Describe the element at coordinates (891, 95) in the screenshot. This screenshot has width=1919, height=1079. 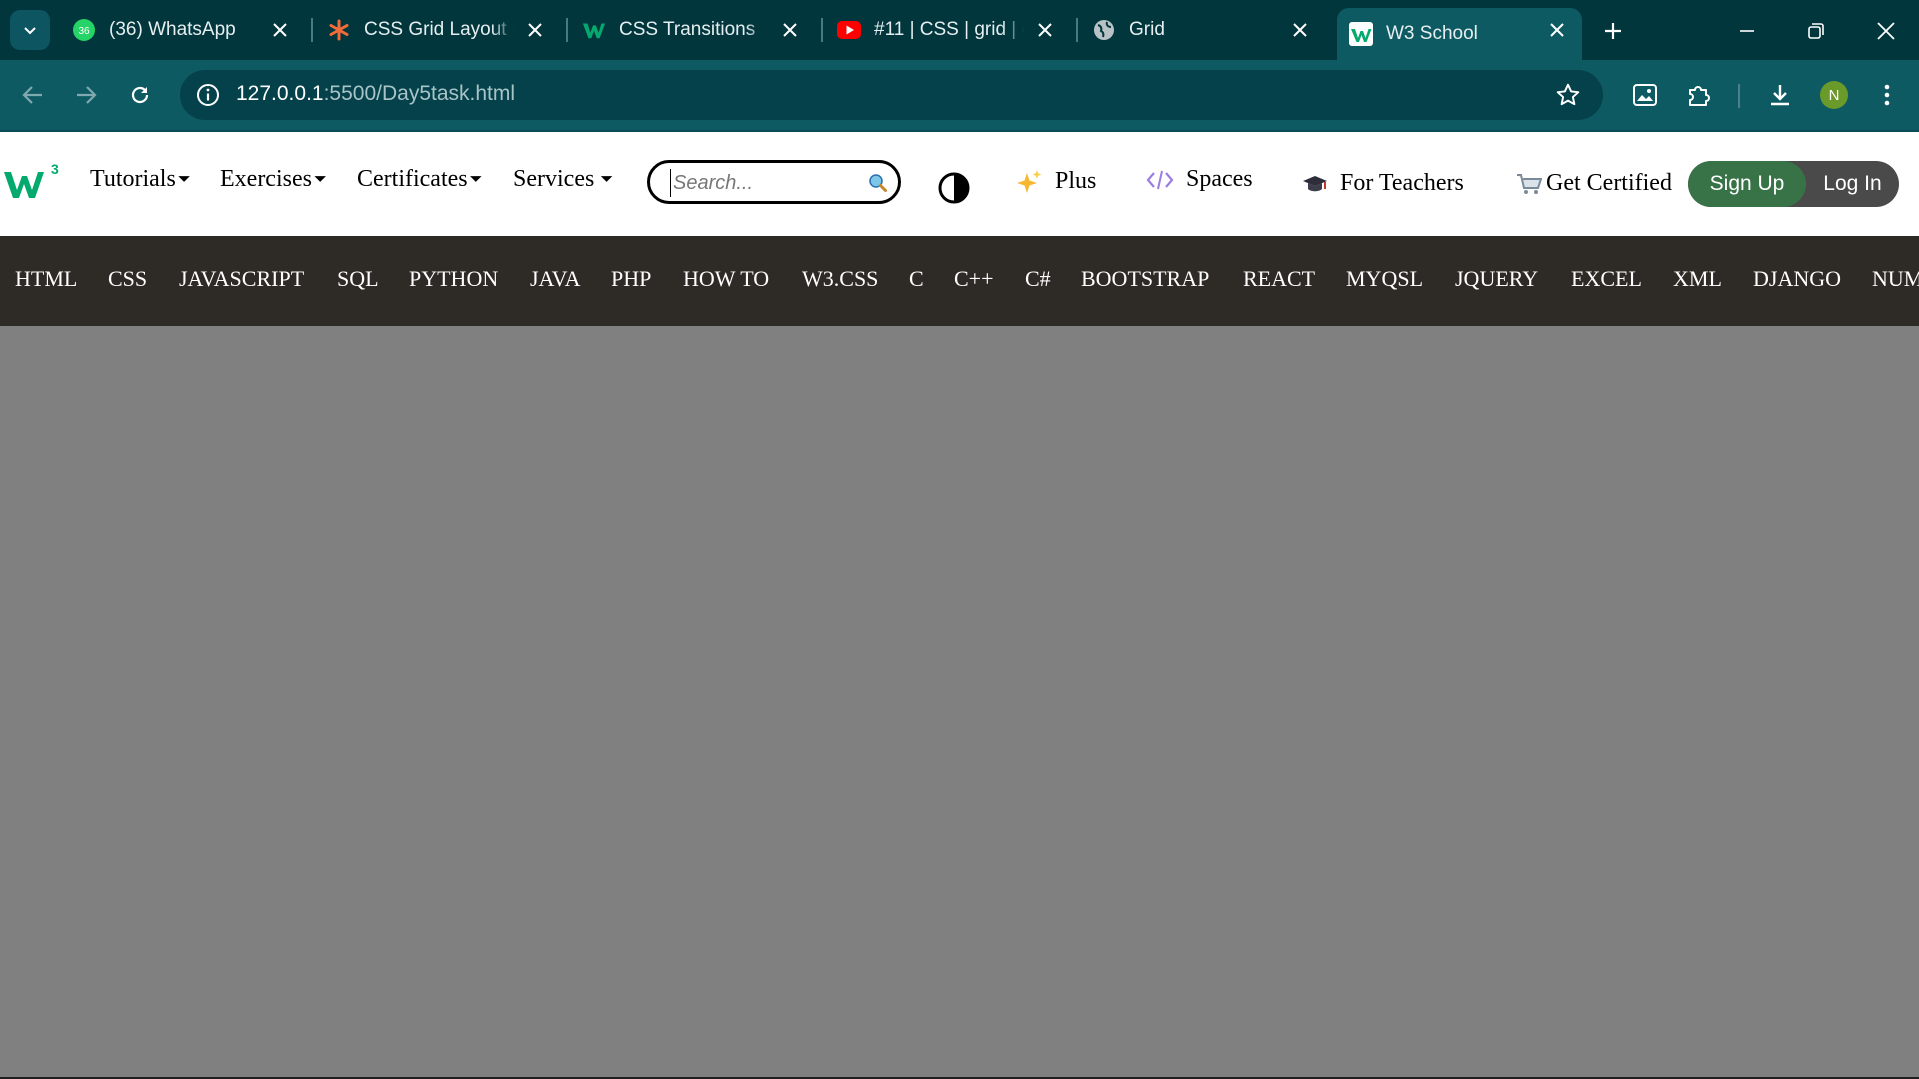
I see `address-bar: 127.0.0.1:5500/Day5task.html` at that location.